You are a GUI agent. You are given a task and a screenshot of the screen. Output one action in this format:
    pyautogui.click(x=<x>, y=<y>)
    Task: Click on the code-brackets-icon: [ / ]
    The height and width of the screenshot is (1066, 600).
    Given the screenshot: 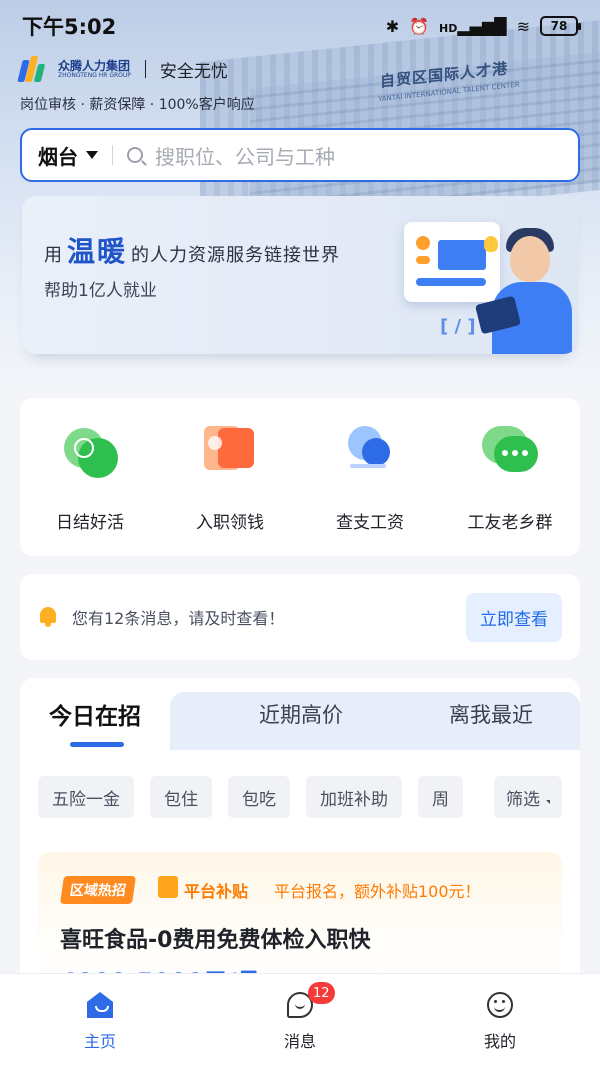 What is the action you would take?
    pyautogui.click(x=458, y=326)
    